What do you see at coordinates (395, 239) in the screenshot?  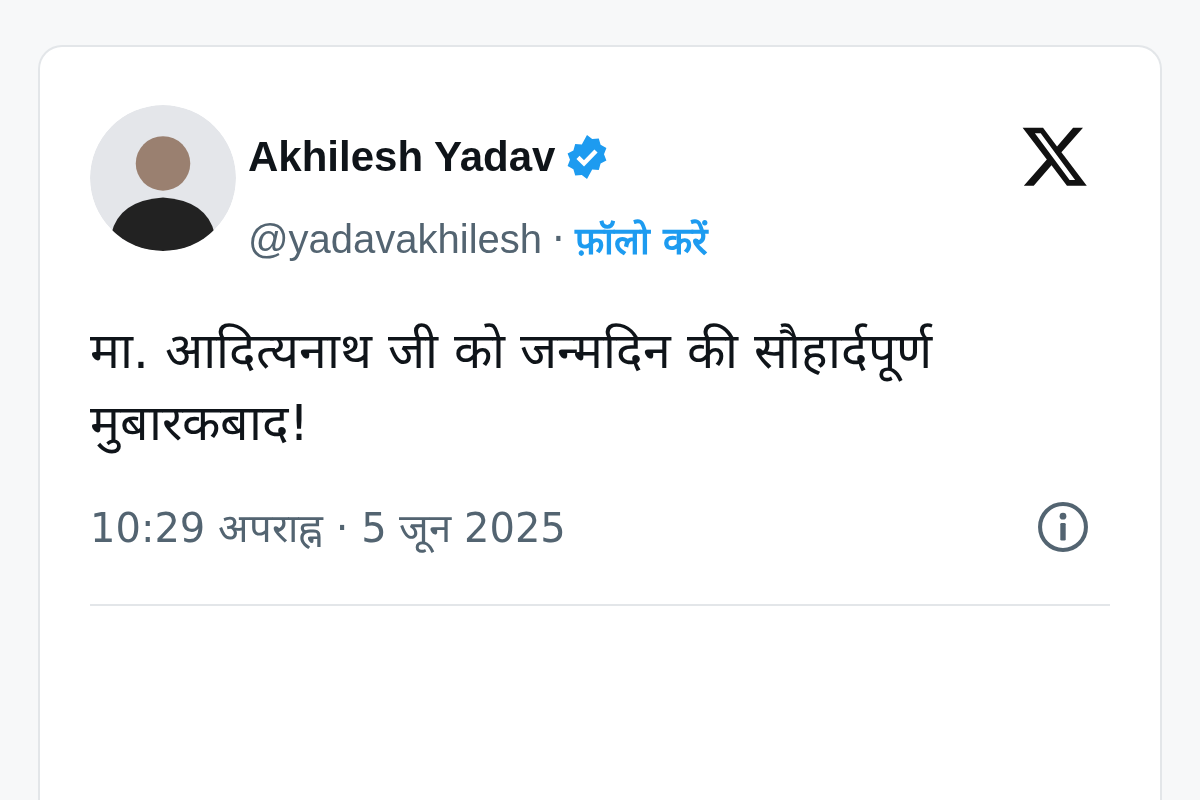 I see `author-handle: @yadavakhilesh` at bounding box center [395, 239].